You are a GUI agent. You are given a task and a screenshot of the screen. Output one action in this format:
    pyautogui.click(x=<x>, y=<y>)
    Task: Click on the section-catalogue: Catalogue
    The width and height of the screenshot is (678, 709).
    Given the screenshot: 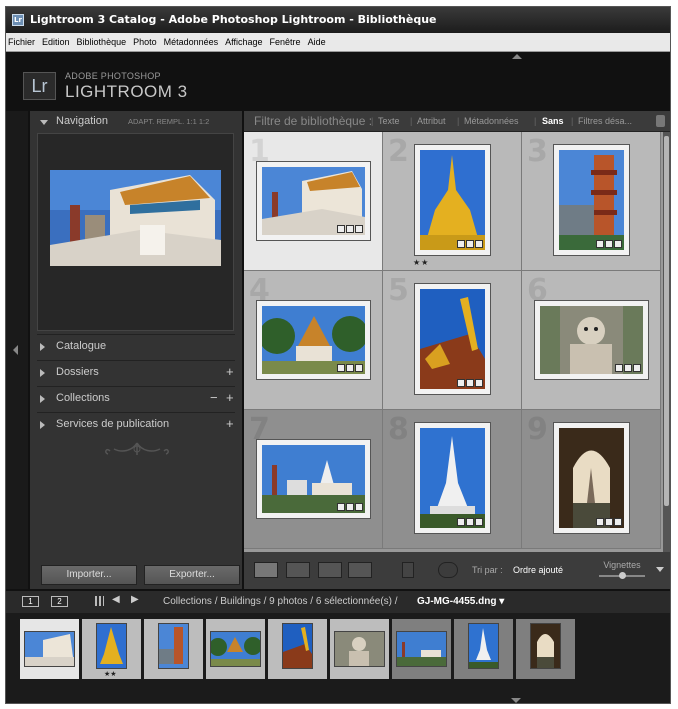 What is the action you would take?
    pyautogui.click(x=136, y=347)
    